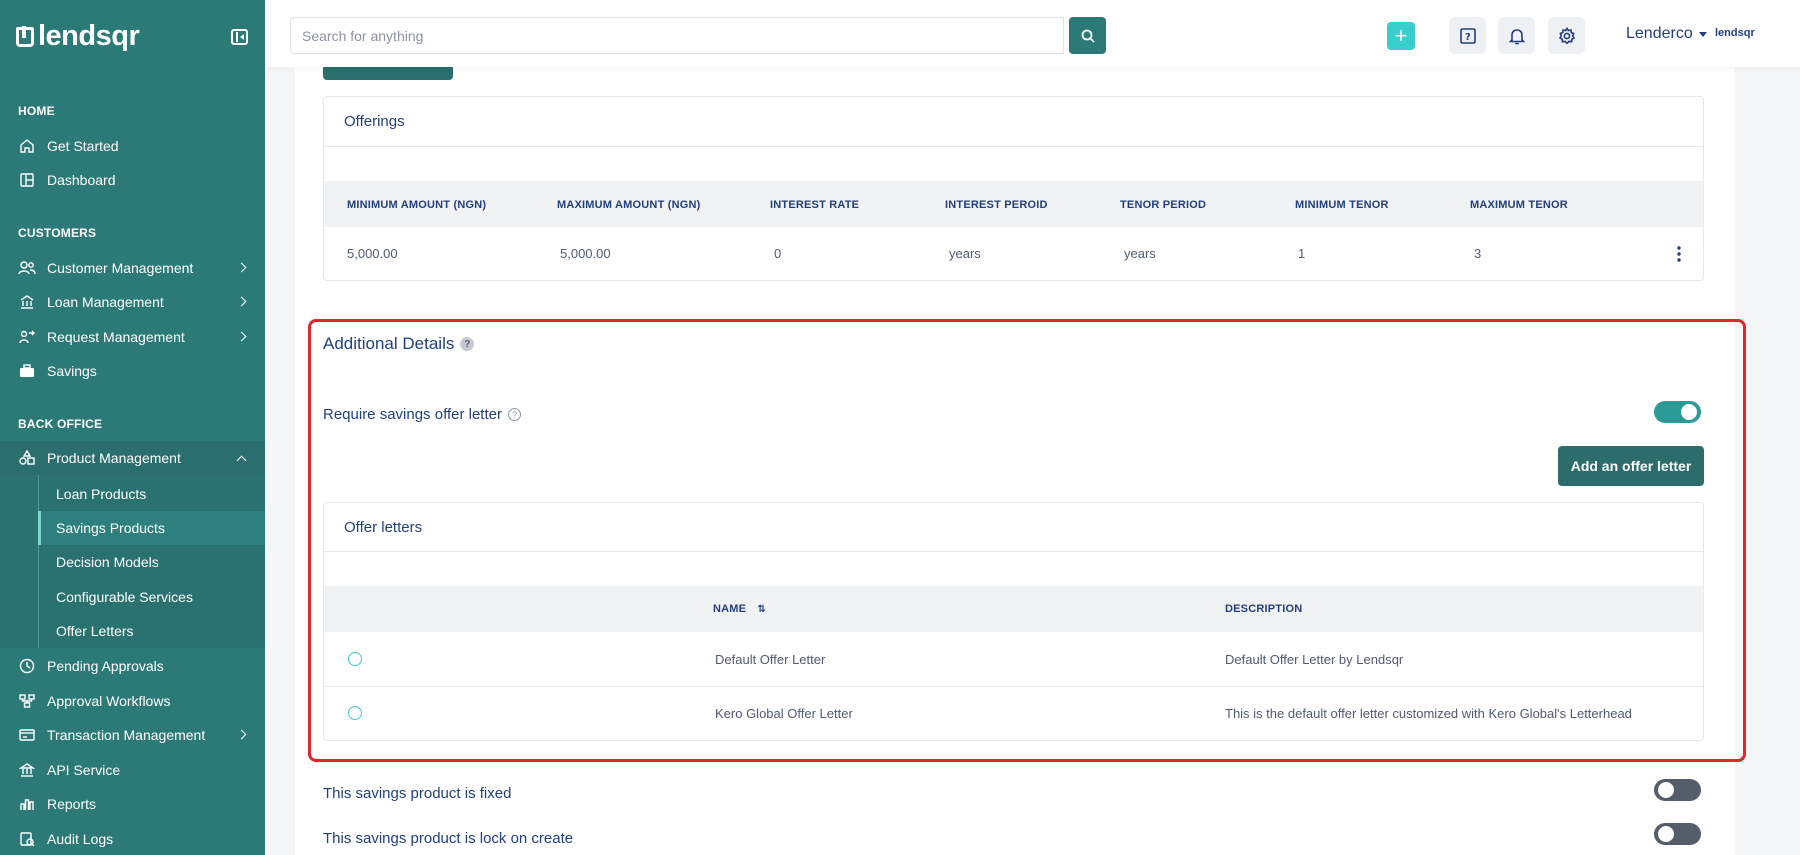 The height and width of the screenshot is (855, 1800). What do you see at coordinates (27, 371) in the screenshot?
I see `briefcase-icon` at bounding box center [27, 371].